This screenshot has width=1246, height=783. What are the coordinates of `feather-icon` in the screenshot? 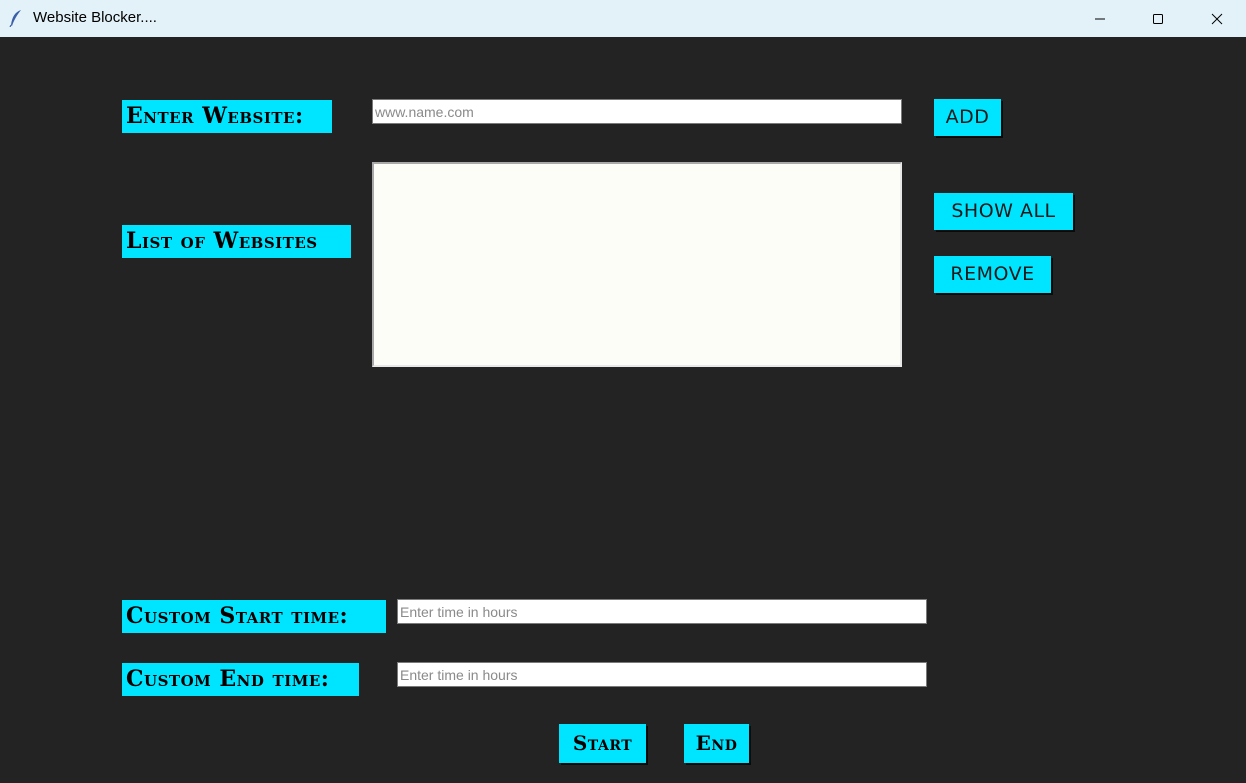 It's located at (16, 18).